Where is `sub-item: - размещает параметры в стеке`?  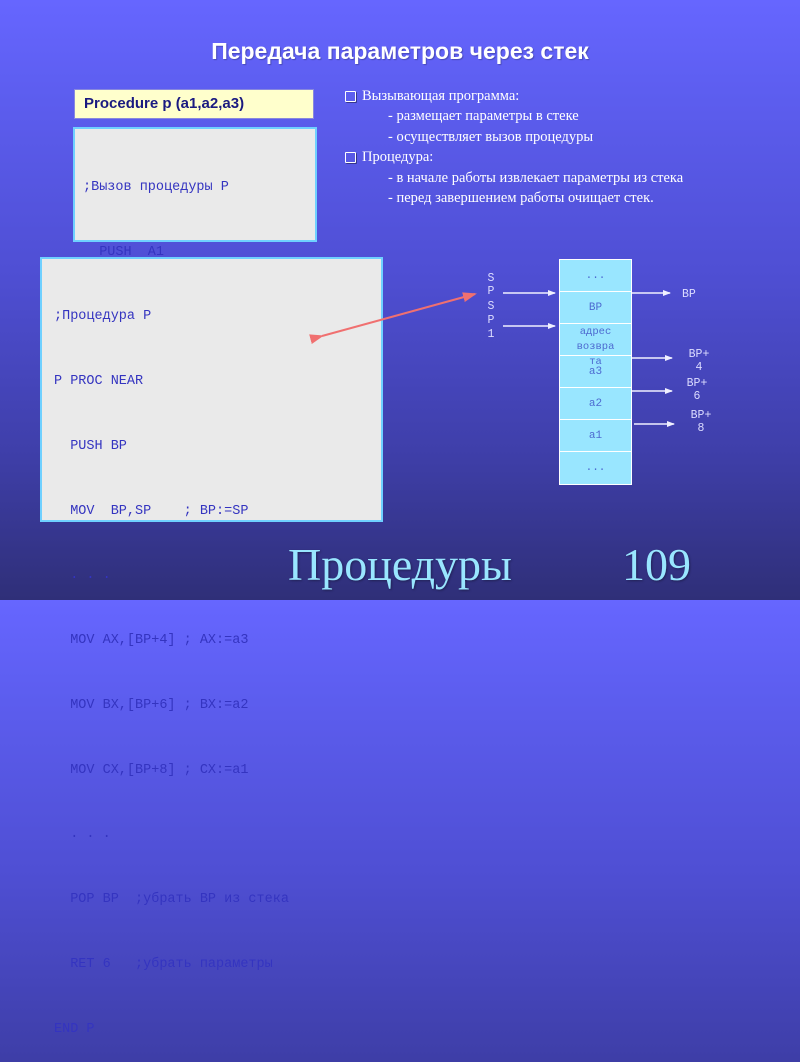
sub-item: - размещает параметры в стеке is located at coordinates (483, 116).